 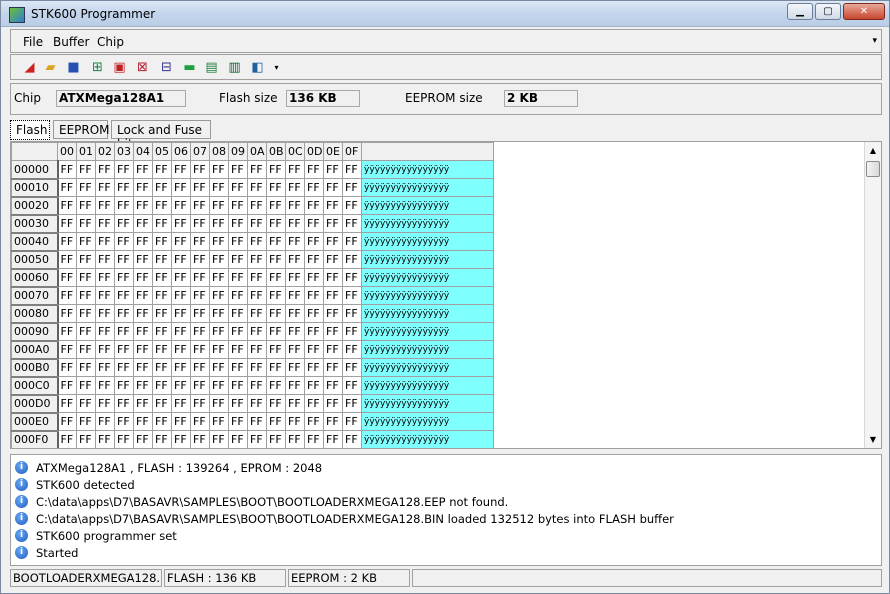 What do you see at coordinates (874, 41) in the screenshot?
I see `menu-overflow-icon: ▾` at bounding box center [874, 41].